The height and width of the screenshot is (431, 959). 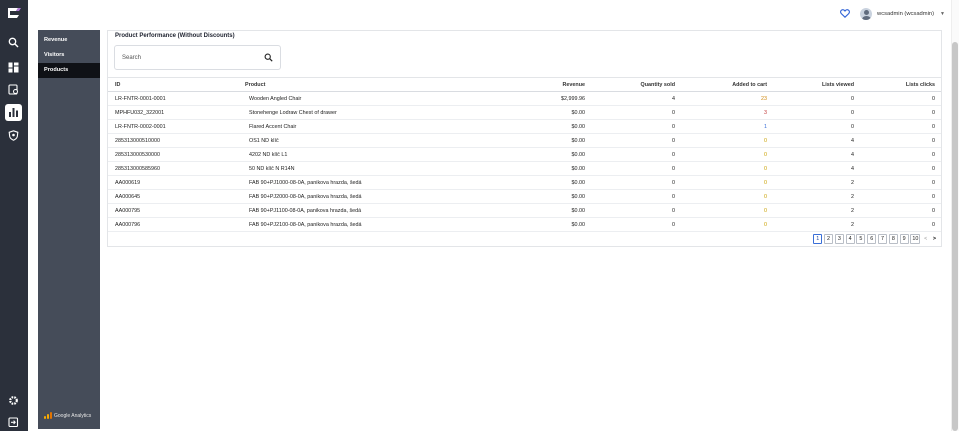 What do you see at coordinates (13, 67) in the screenshot?
I see `dashboard-icon` at bounding box center [13, 67].